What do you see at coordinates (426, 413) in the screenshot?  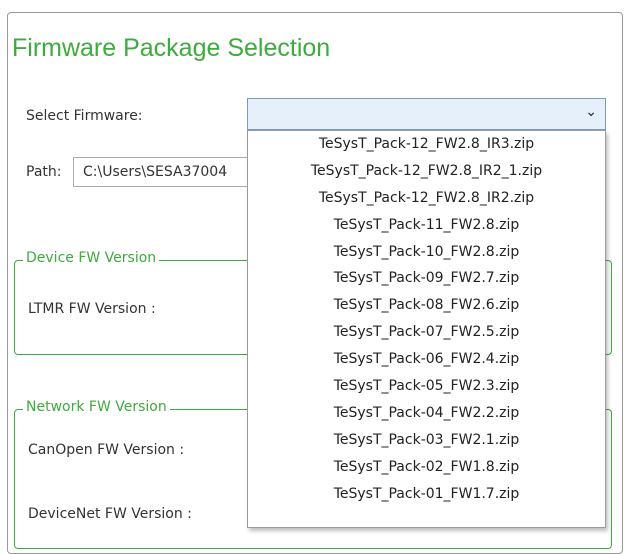 I see `firmware-option: TeSysT_Pack-04_FW2.2.zip` at bounding box center [426, 413].